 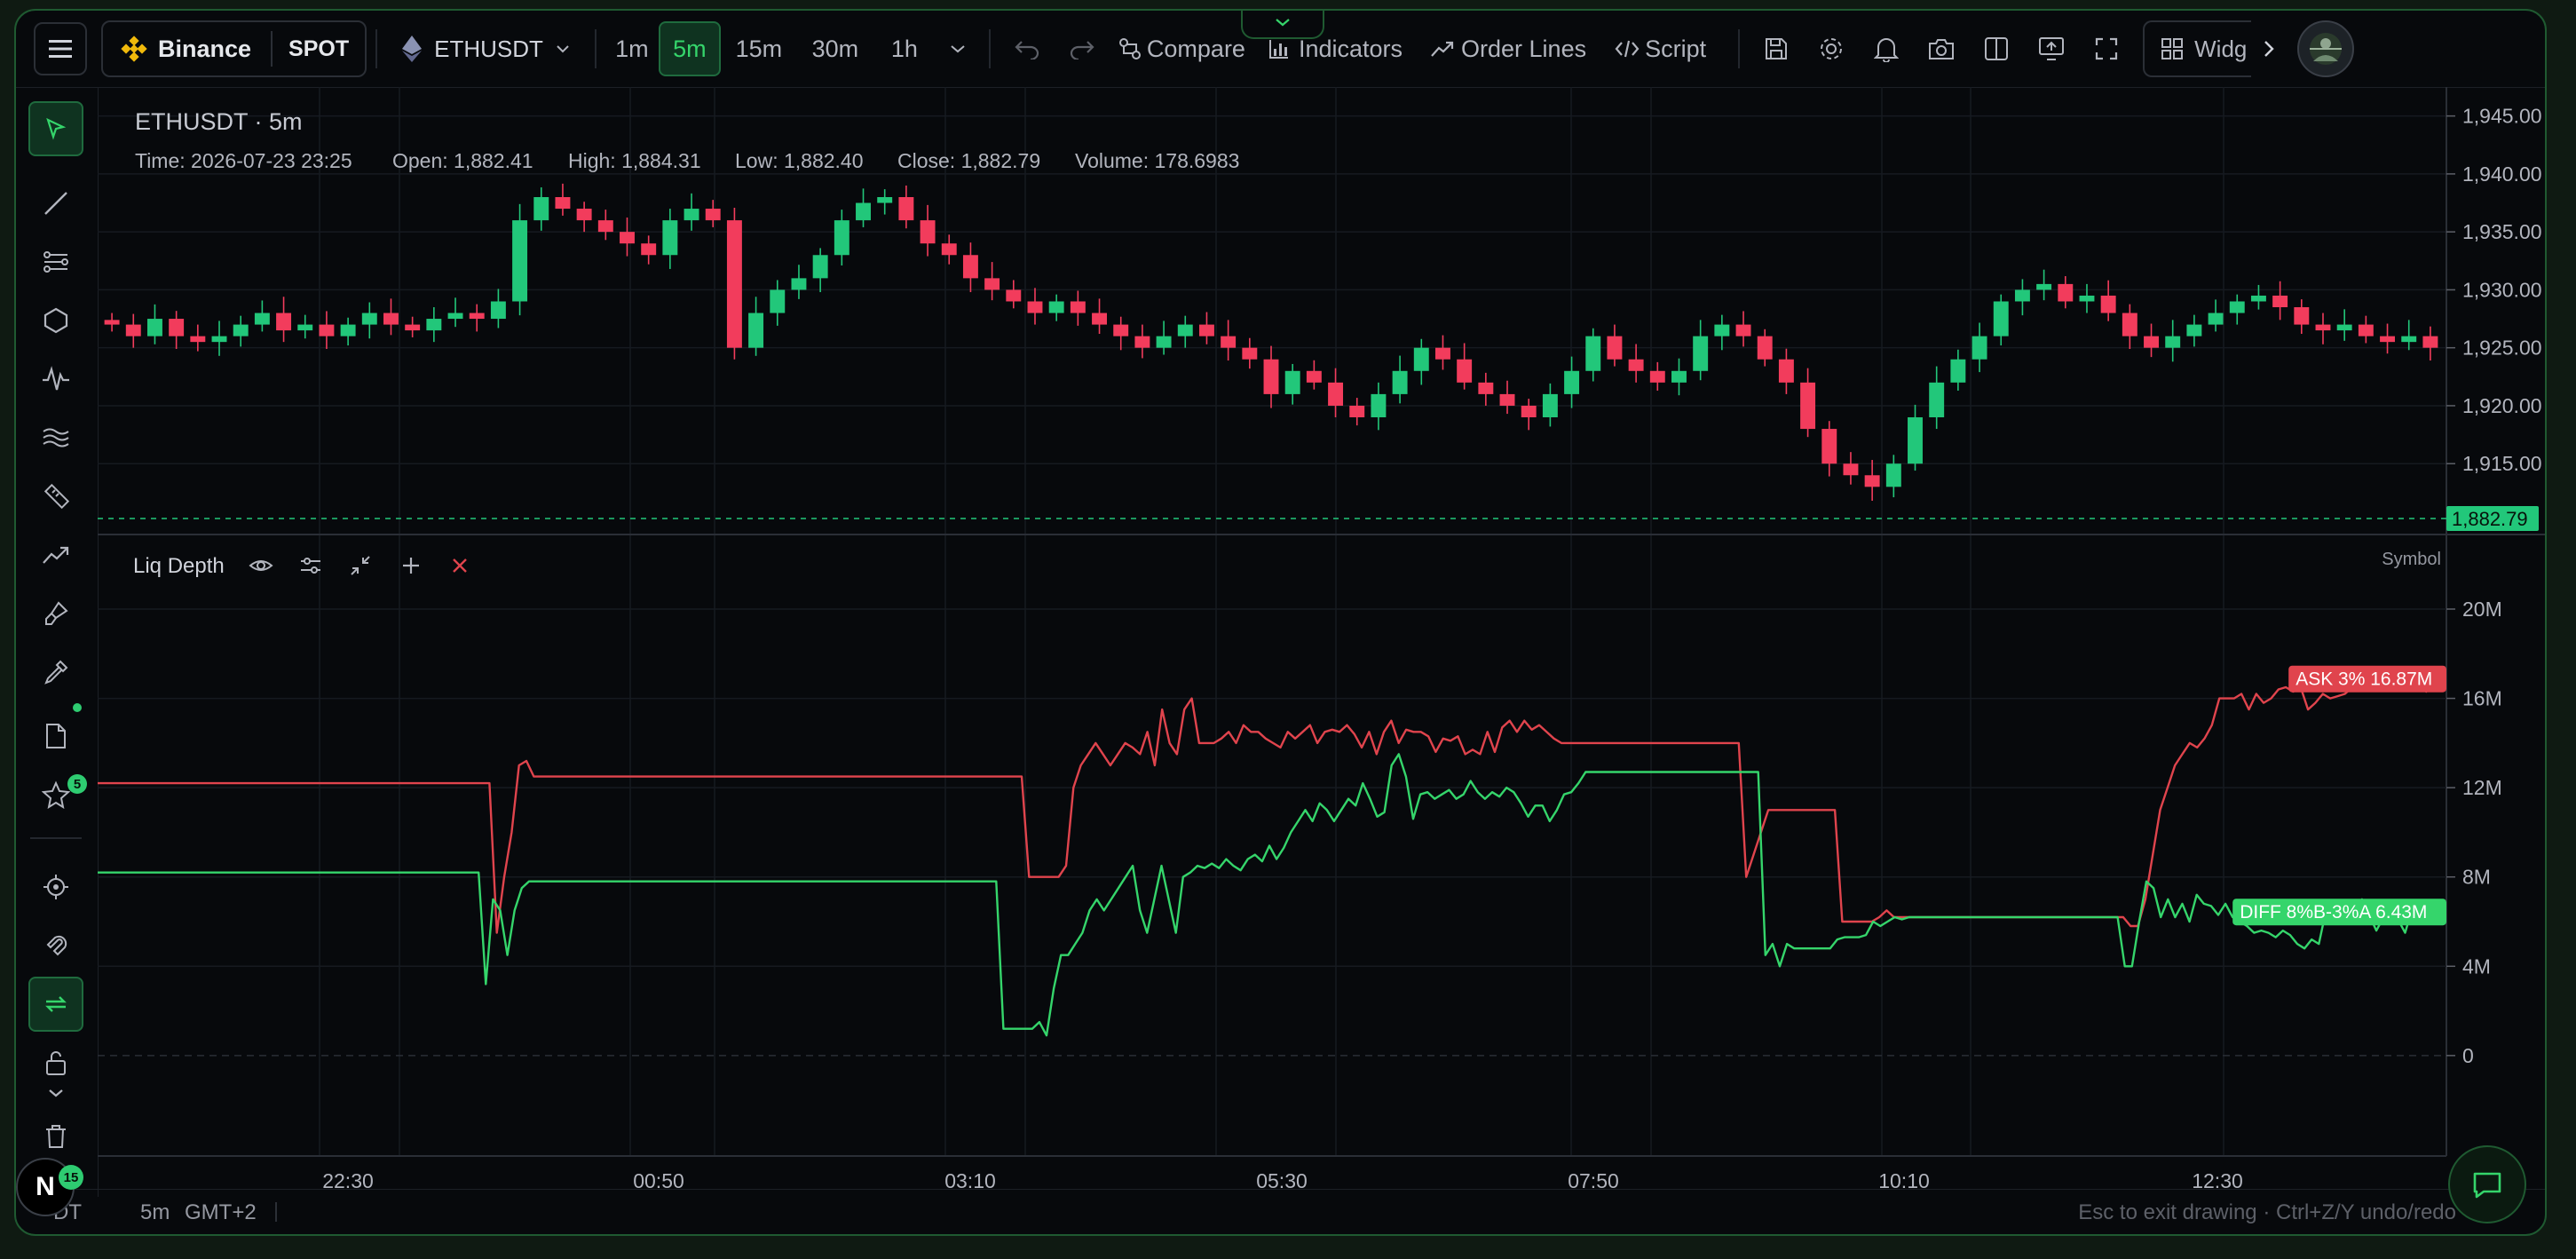 What do you see at coordinates (55, 945) in the screenshot?
I see `snap-tool` at bounding box center [55, 945].